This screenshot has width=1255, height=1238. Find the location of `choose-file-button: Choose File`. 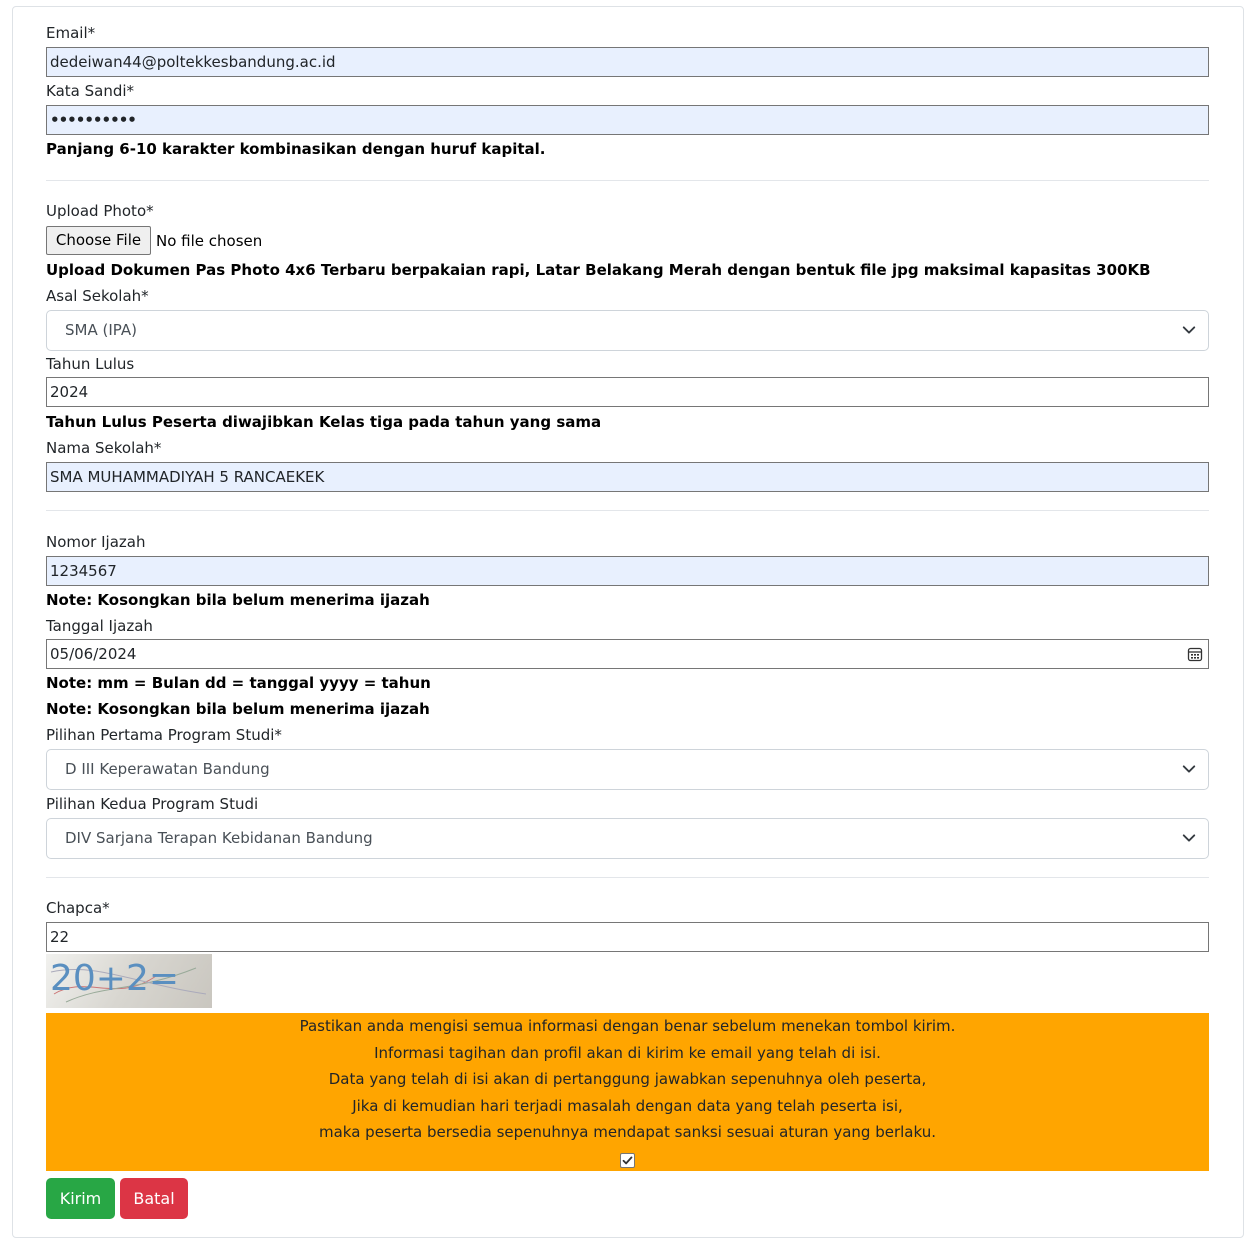

choose-file-button: Choose File is located at coordinates (98, 240).